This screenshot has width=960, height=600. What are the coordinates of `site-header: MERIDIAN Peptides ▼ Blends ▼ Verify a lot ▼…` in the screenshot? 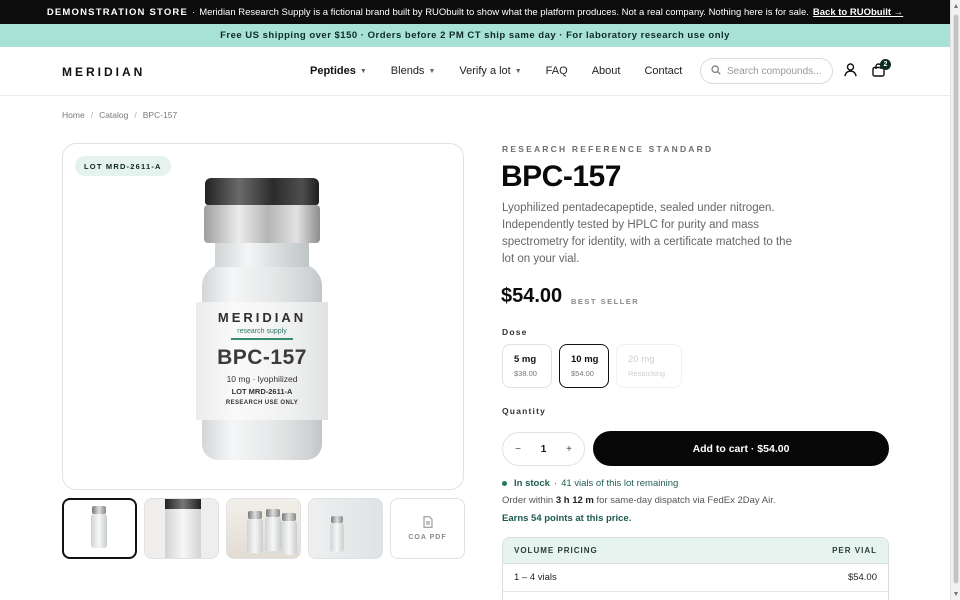 It's located at (475, 71).